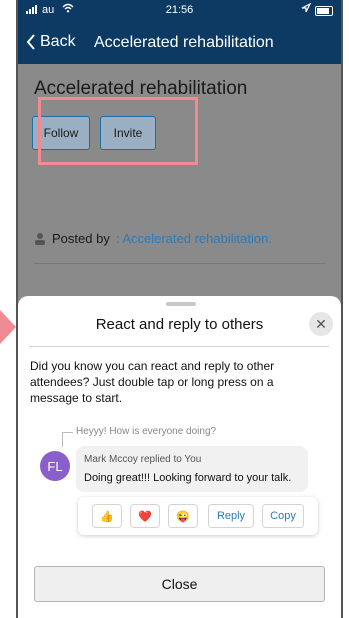 The width and height of the screenshot is (349, 618). I want to click on reply-button: Reply, so click(231, 516).